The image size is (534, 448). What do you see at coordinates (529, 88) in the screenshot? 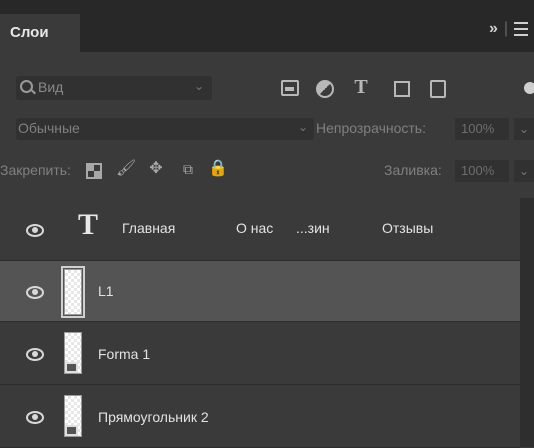
I see `filter-toggle-icon` at bounding box center [529, 88].